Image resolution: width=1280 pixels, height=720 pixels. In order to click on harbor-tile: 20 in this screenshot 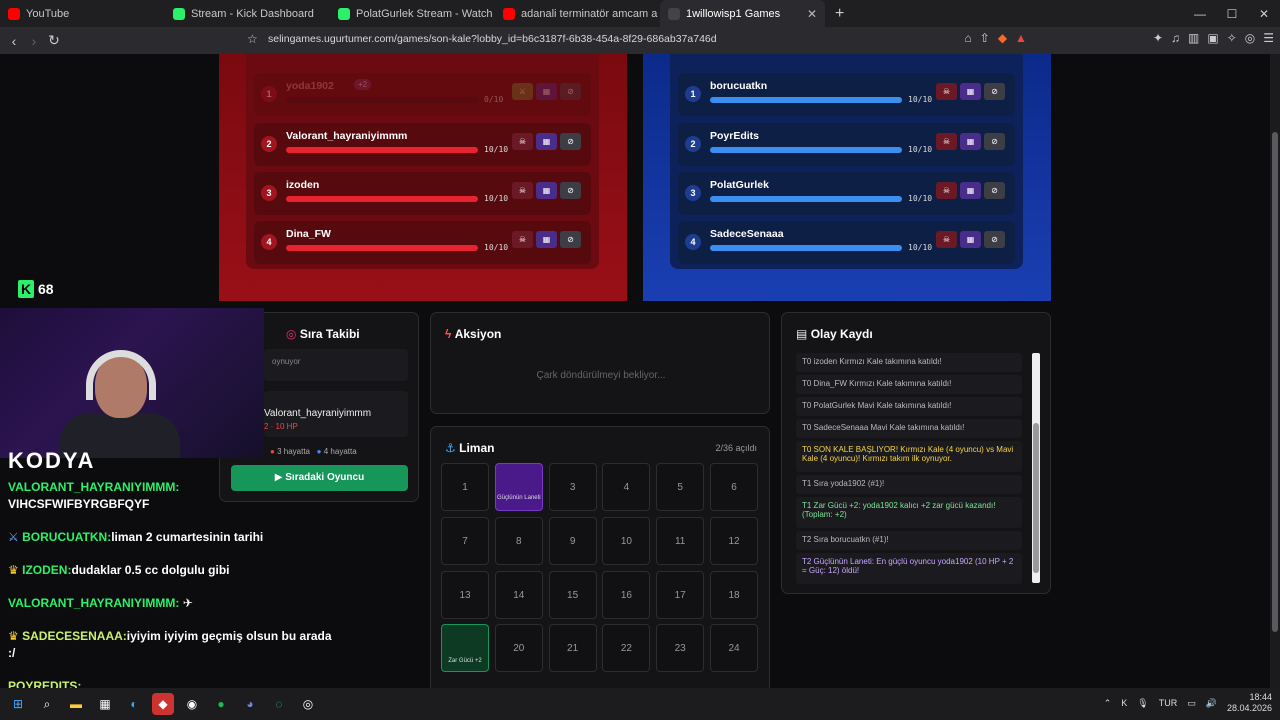, I will do `click(518, 648)`.